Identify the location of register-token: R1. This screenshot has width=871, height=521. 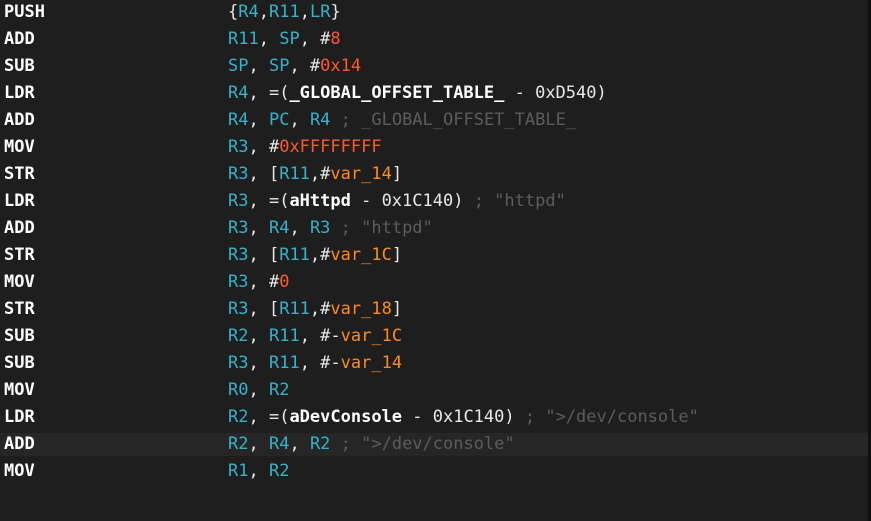
(238, 471).